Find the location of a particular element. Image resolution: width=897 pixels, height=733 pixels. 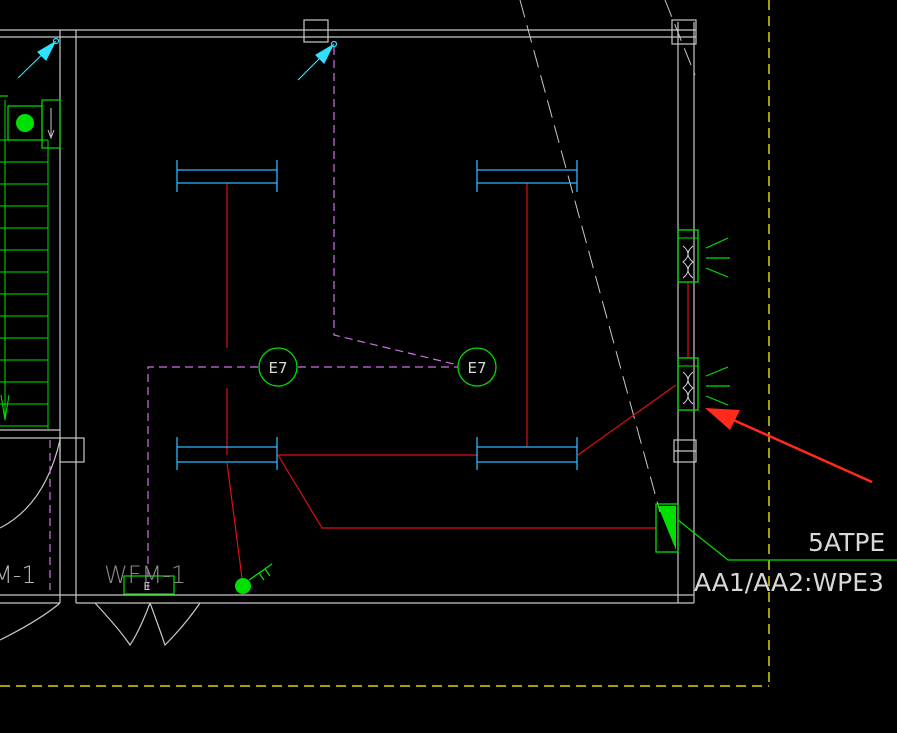

left-fixture is located at coordinates (30, 122).